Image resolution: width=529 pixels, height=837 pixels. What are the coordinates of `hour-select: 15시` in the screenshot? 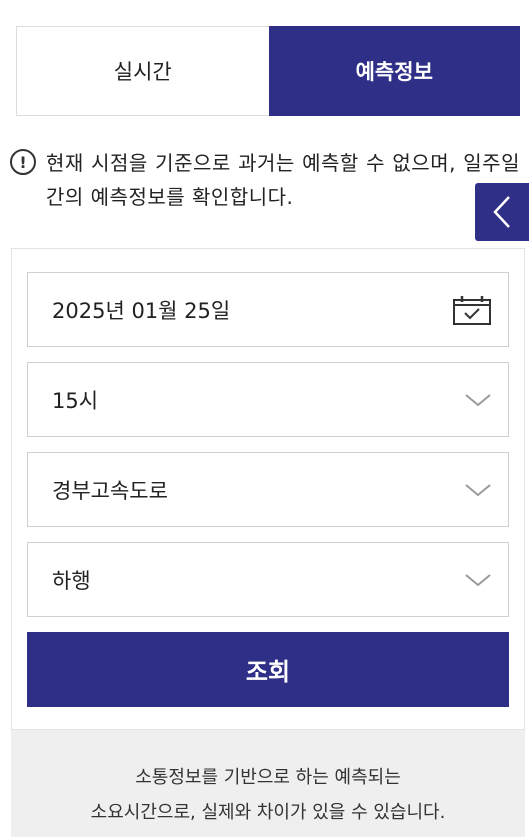 It's located at (268, 399).